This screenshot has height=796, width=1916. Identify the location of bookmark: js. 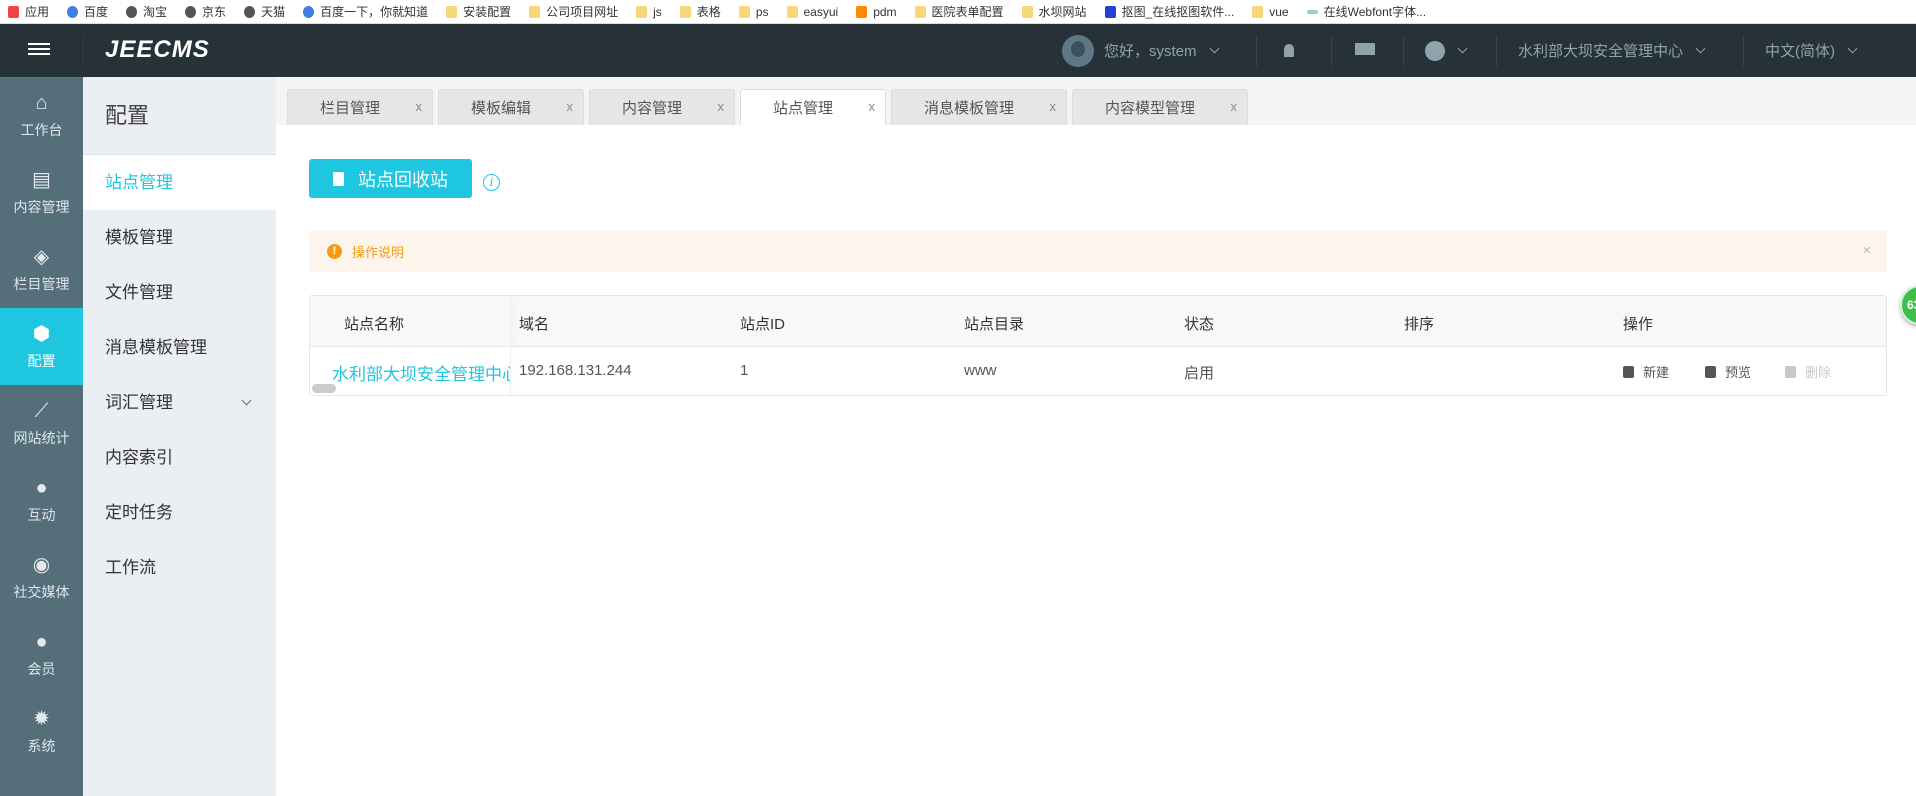
(649, 12).